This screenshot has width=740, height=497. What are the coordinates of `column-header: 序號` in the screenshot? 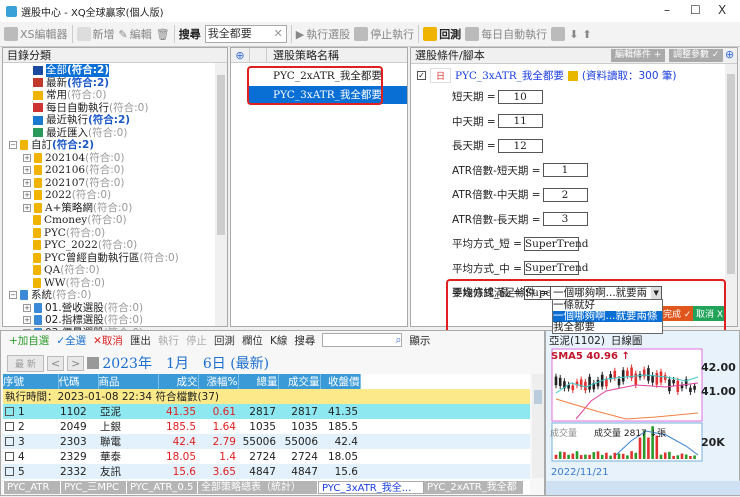 It's located at (31, 381).